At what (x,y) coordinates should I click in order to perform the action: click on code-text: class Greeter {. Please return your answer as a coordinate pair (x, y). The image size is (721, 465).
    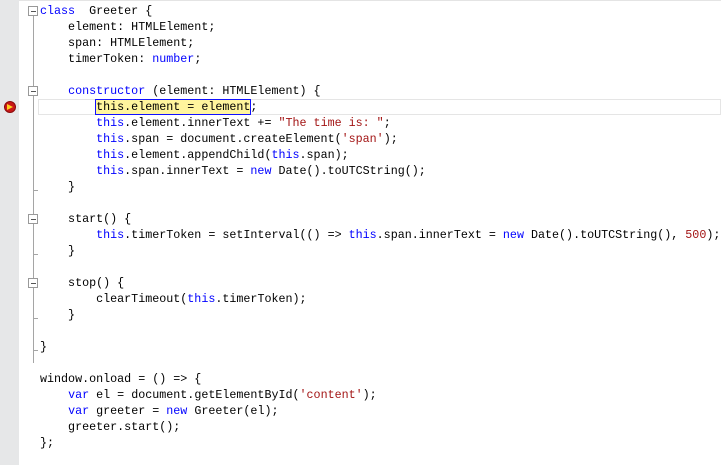
    Looking at the image, I should click on (96, 11).